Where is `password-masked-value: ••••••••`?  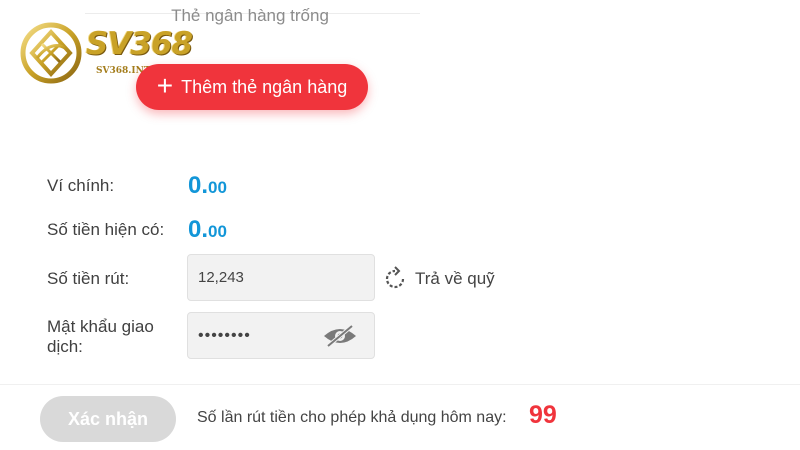
password-masked-value: •••••••• is located at coordinates (224, 335).